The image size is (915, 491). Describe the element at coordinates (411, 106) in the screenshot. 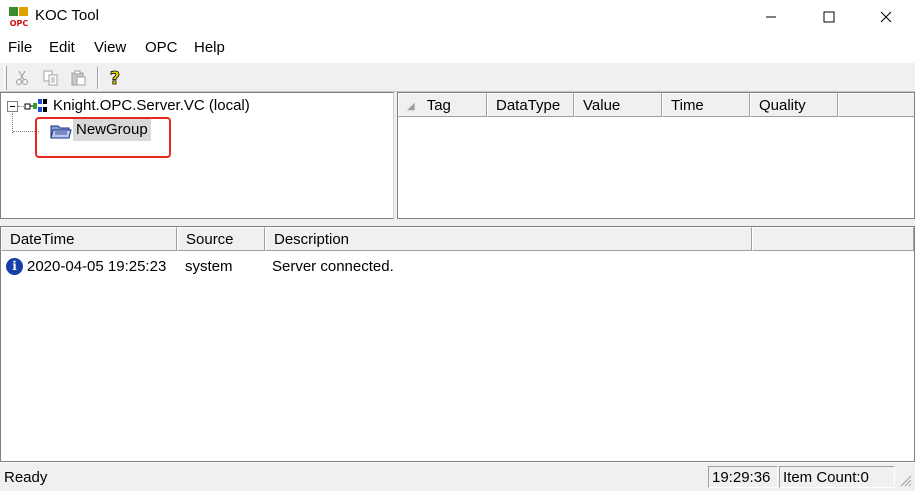

I see `sort-icon: ◢` at that location.